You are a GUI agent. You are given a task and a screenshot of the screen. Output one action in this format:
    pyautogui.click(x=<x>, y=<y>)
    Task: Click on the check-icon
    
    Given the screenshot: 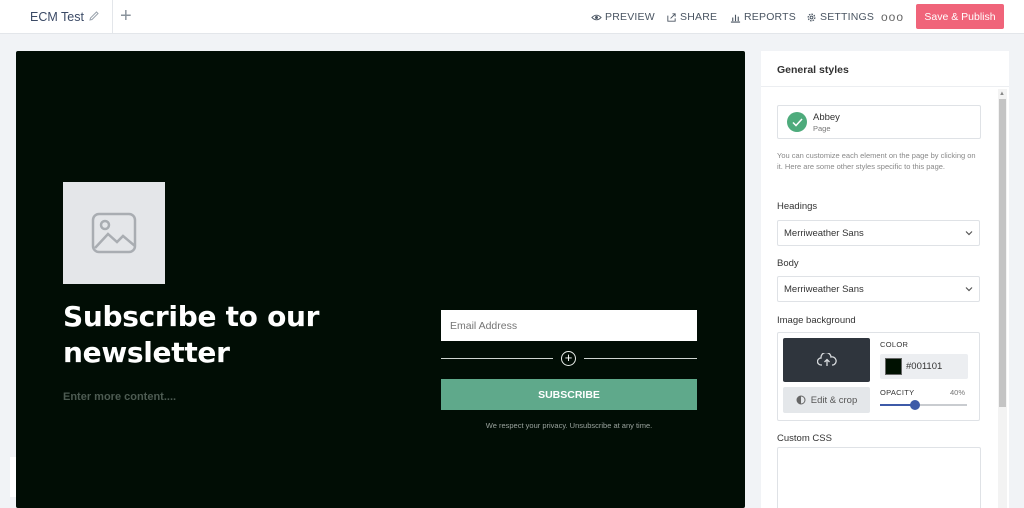 What is the action you would take?
    pyautogui.click(x=797, y=122)
    